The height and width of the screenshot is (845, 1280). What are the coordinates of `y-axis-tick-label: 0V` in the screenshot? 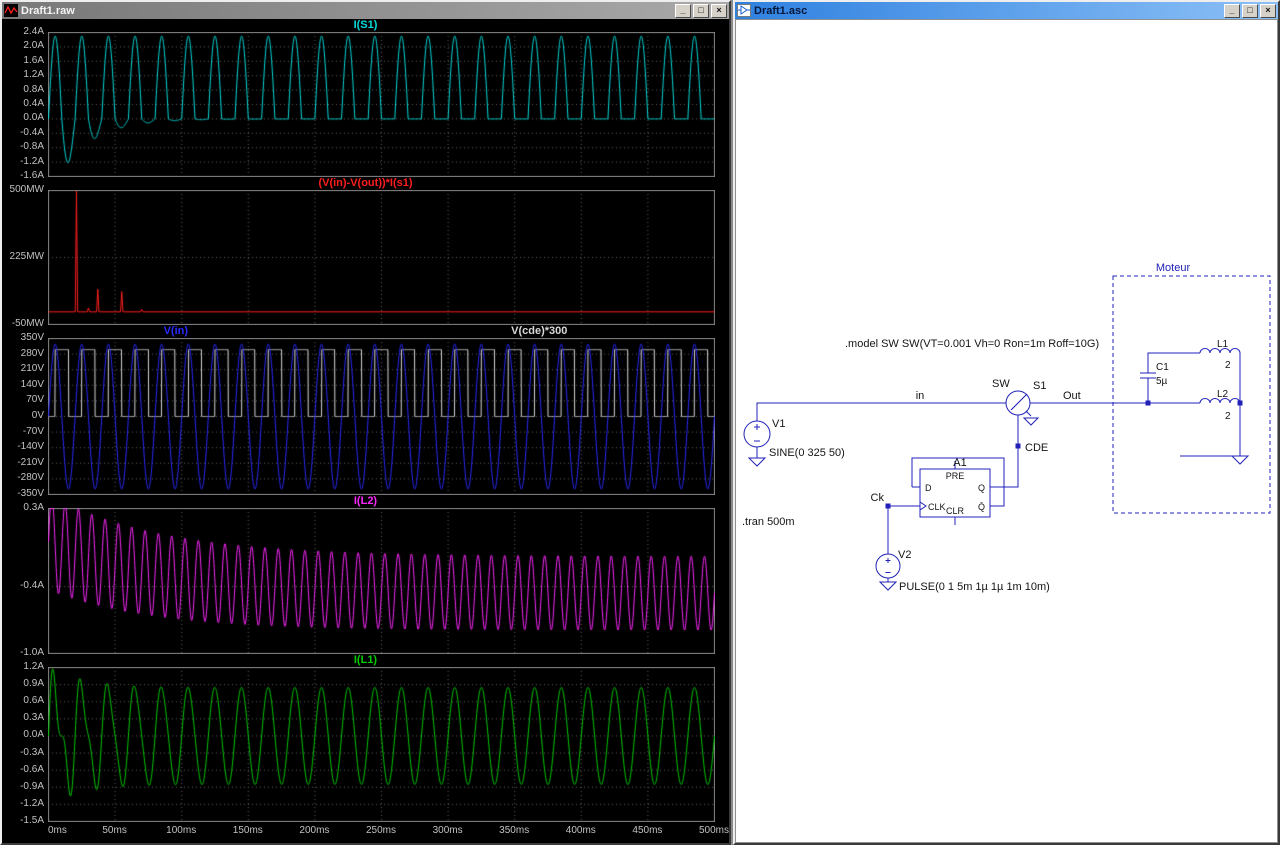 It's located at (37, 415).